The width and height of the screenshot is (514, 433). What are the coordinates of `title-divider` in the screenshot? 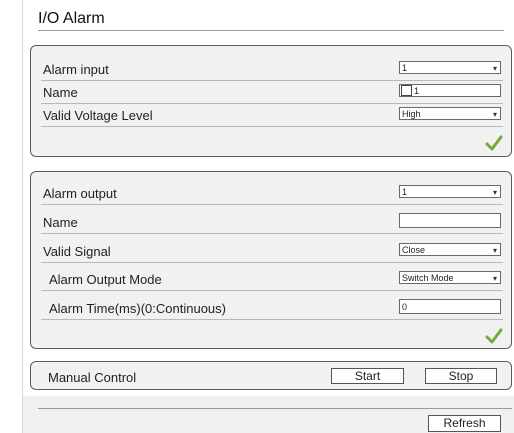 It's located at (271, 30).